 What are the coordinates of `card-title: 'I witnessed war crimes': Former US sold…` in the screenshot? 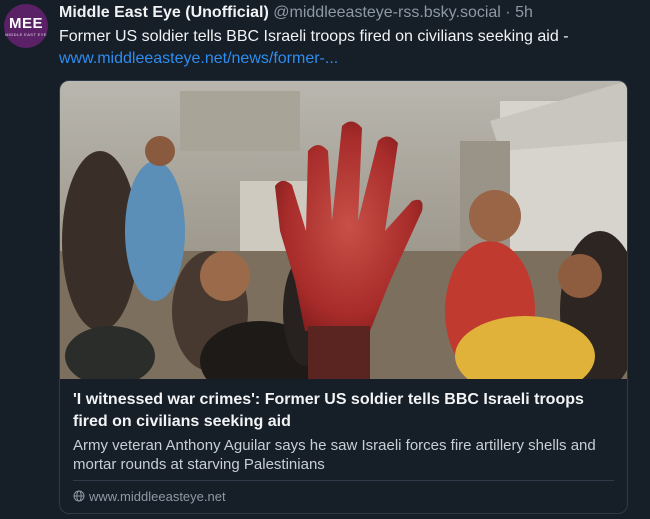 It's located at (328, 410).